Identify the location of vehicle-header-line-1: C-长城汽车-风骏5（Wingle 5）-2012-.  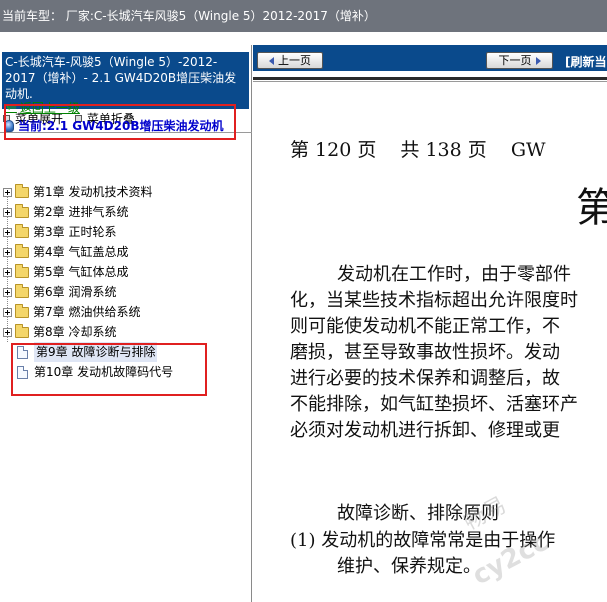
(111, 62).